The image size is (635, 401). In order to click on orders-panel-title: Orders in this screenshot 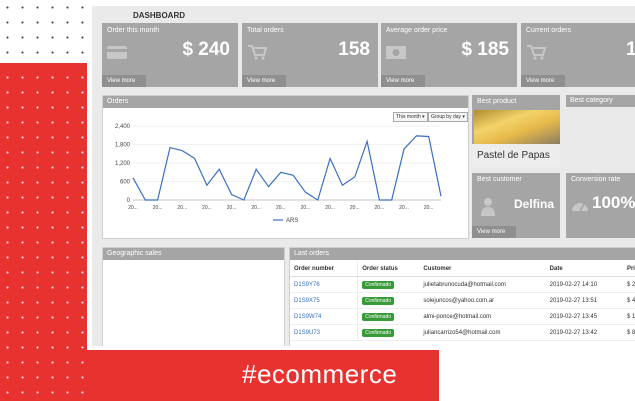, I will do `click(285, 102)`.